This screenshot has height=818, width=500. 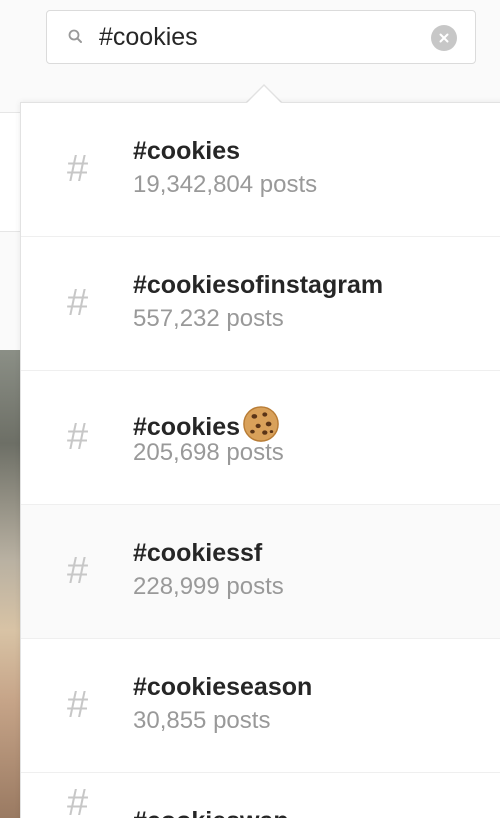 I want to click on hashtag-name: #cookieswap, so click(x=211, y=812).